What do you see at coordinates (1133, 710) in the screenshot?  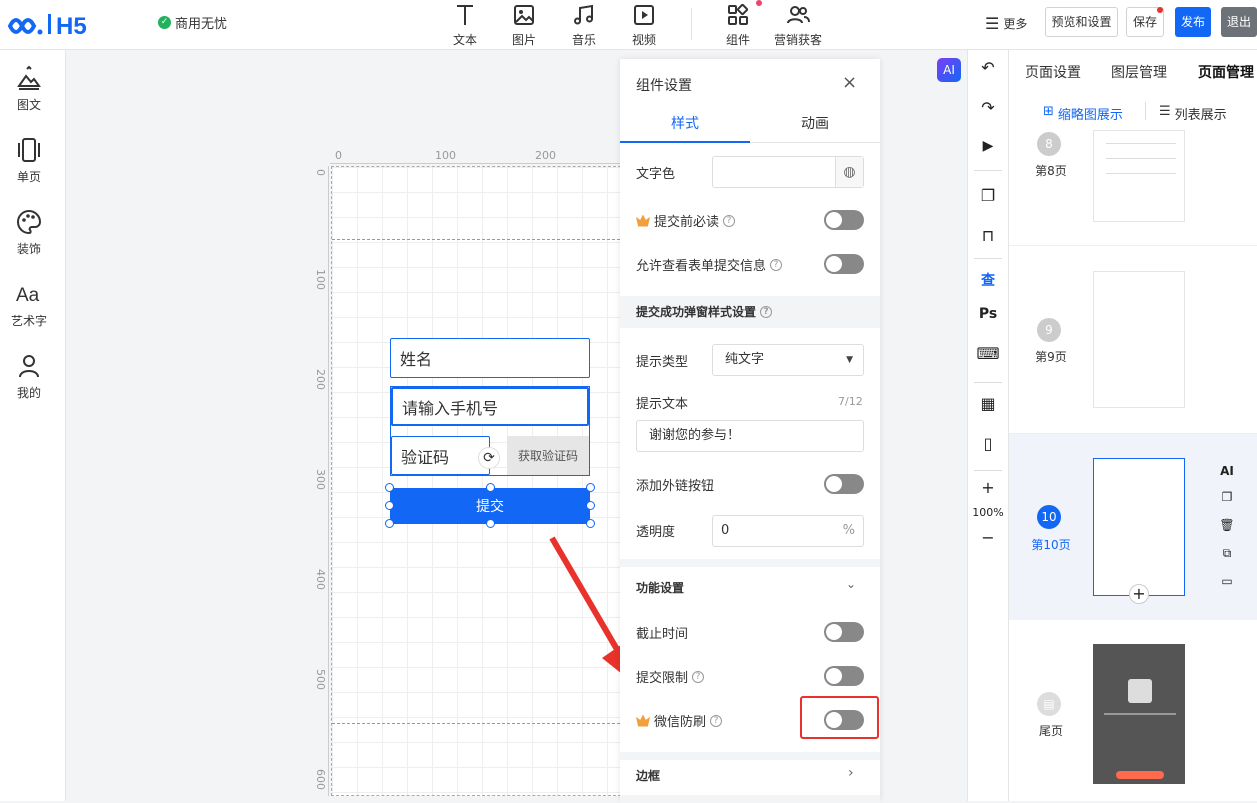 I see `page-item: ▤ 尾页` at bounding box center [1133, 710].